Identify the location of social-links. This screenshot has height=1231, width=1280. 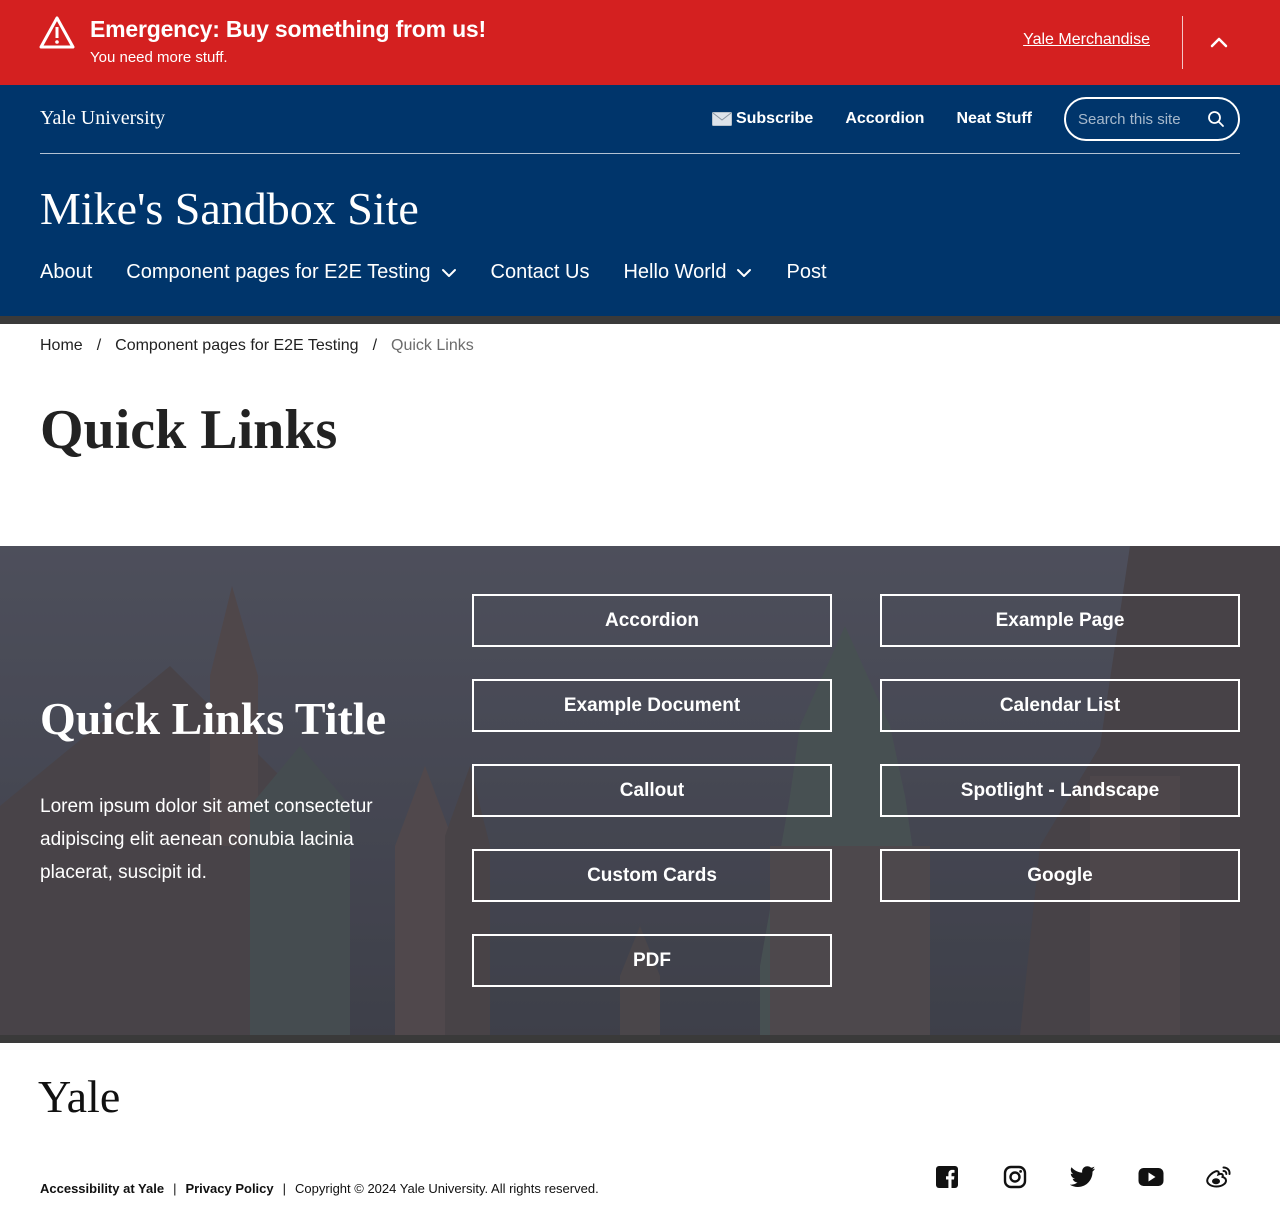
(1083, 1177).